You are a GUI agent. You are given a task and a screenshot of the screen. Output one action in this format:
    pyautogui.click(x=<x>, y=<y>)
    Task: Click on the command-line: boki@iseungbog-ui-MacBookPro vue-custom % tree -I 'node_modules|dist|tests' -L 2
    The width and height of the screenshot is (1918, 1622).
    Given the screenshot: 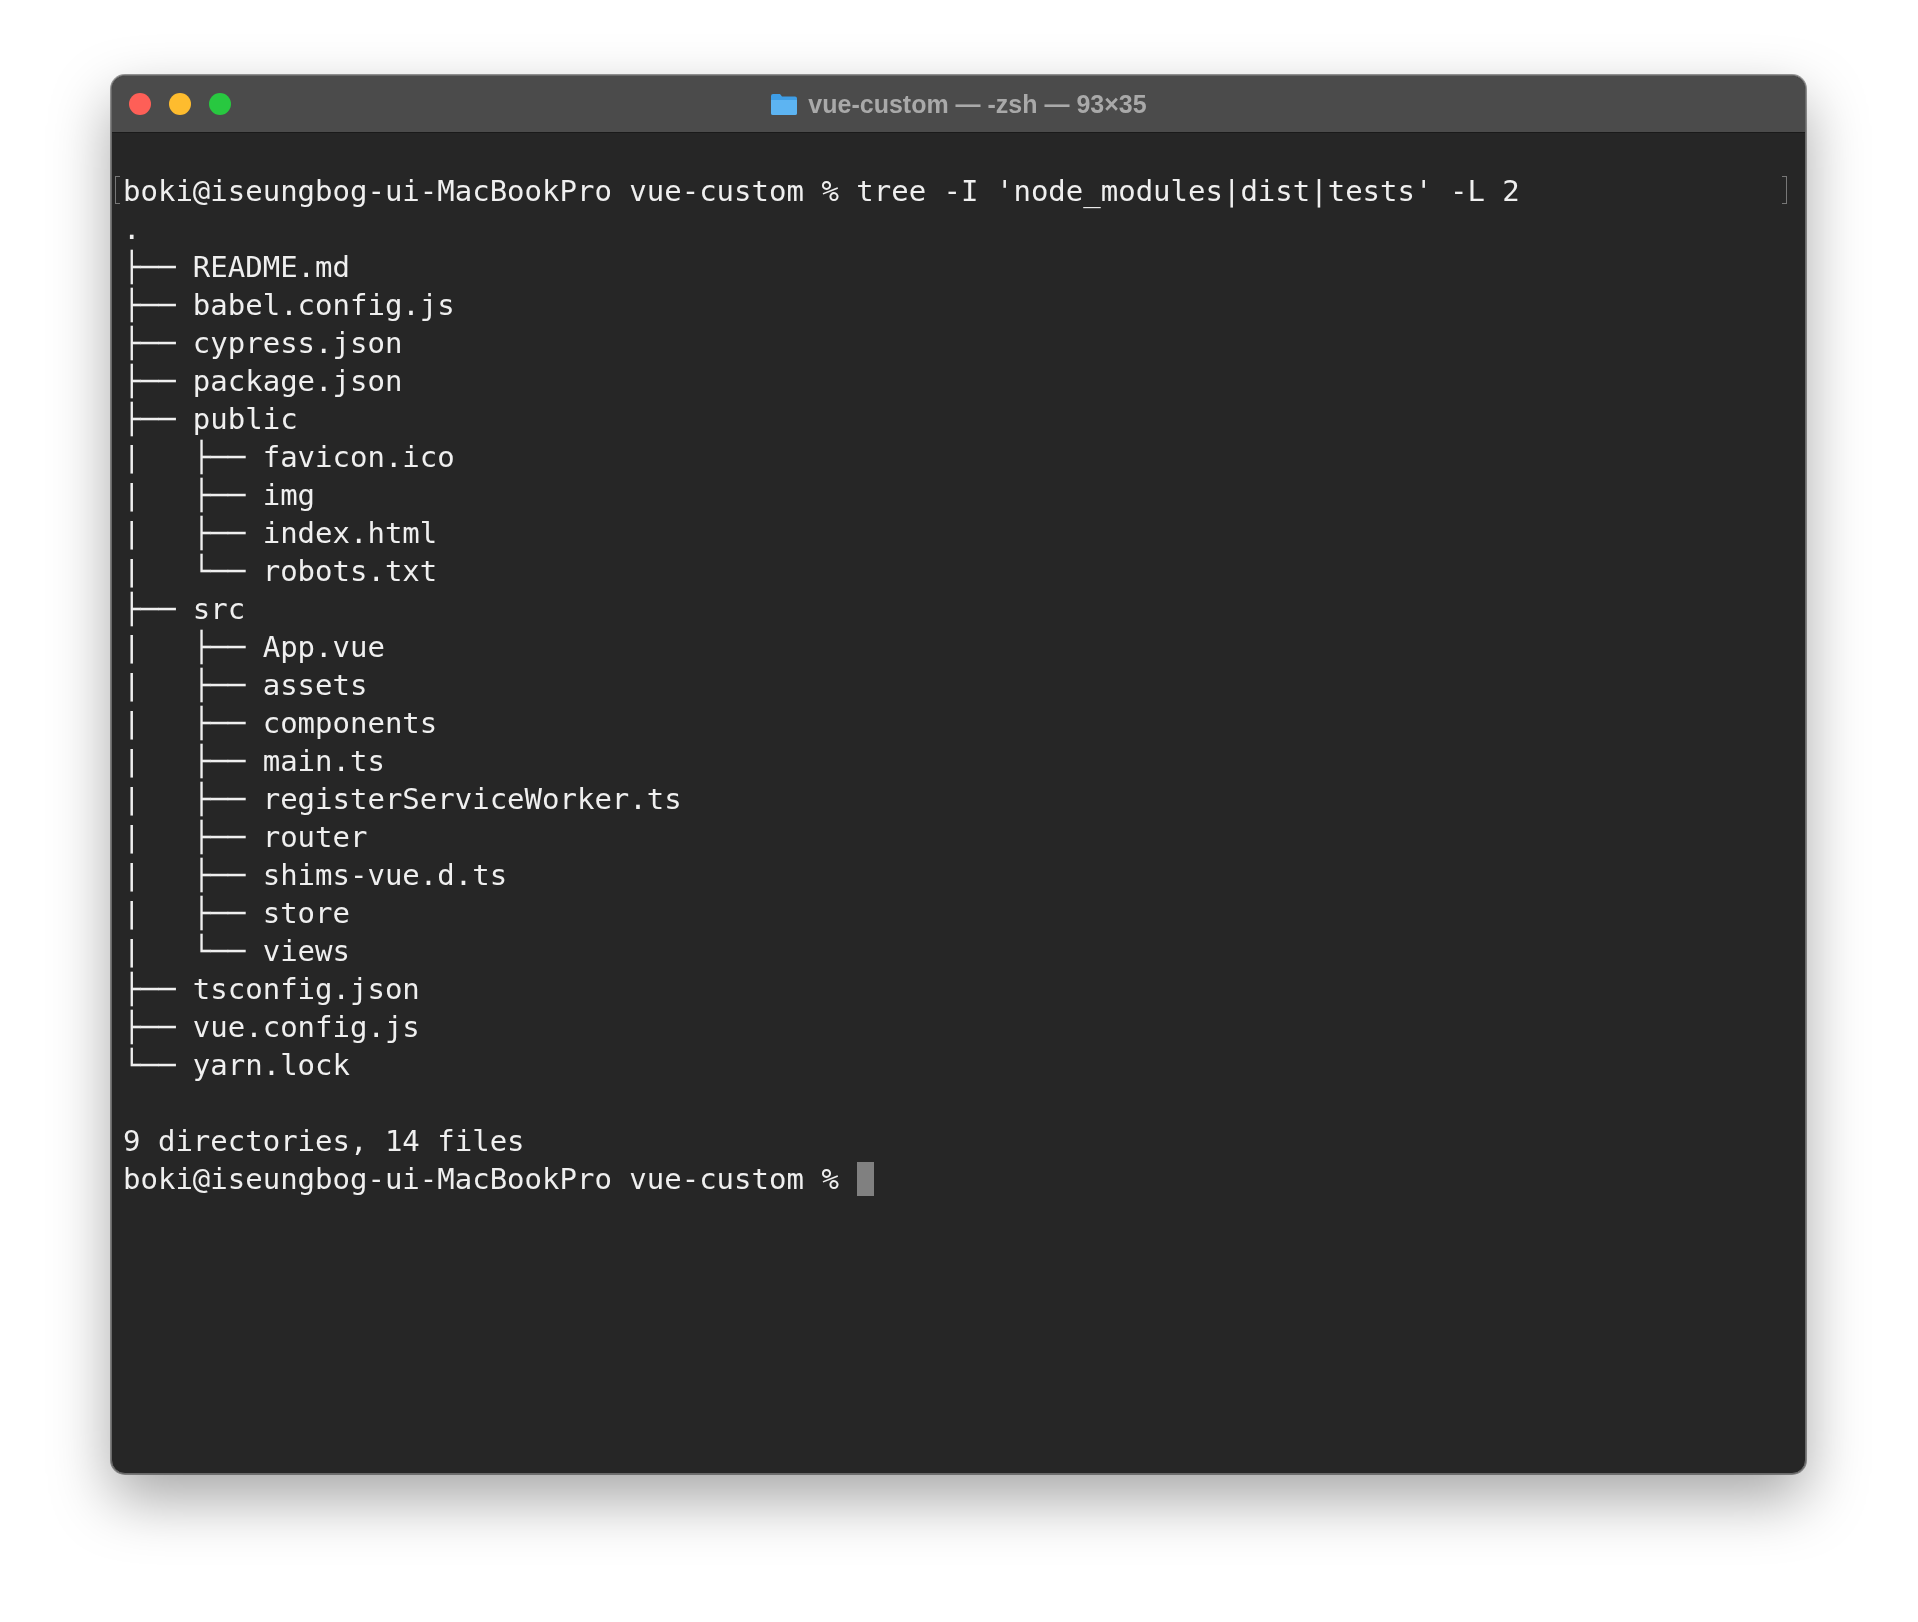 What is the action you would take?
    pyautogui.click(x=821, y=191)
    